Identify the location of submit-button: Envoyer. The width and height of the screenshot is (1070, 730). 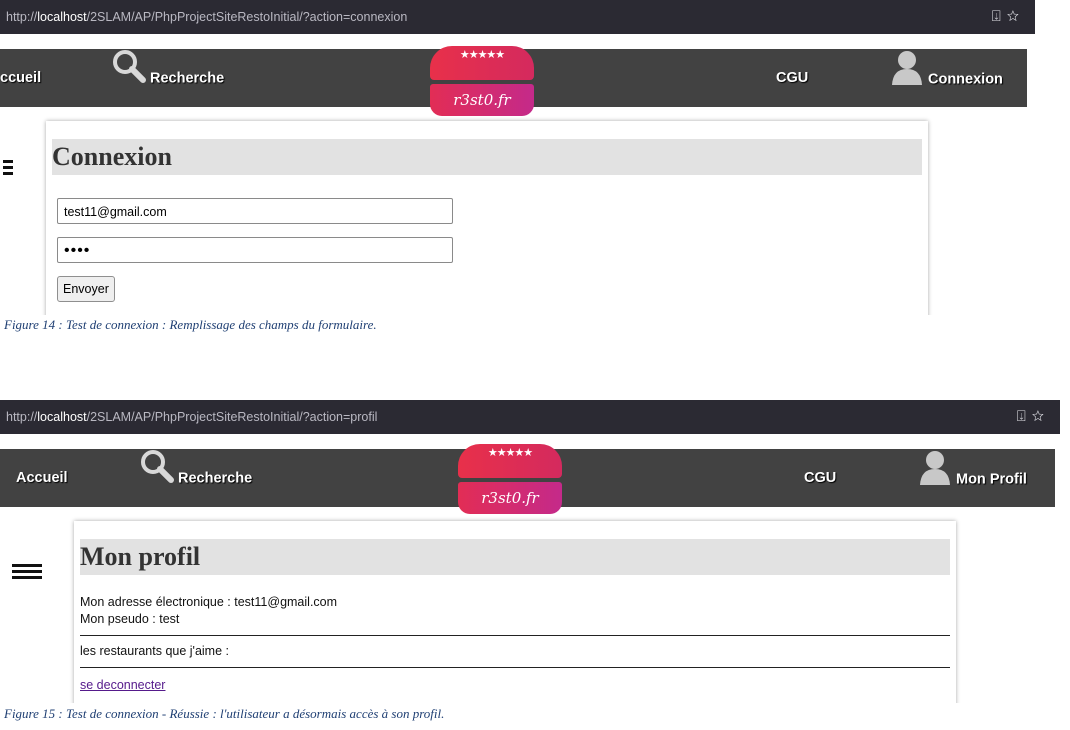
(86, 289).